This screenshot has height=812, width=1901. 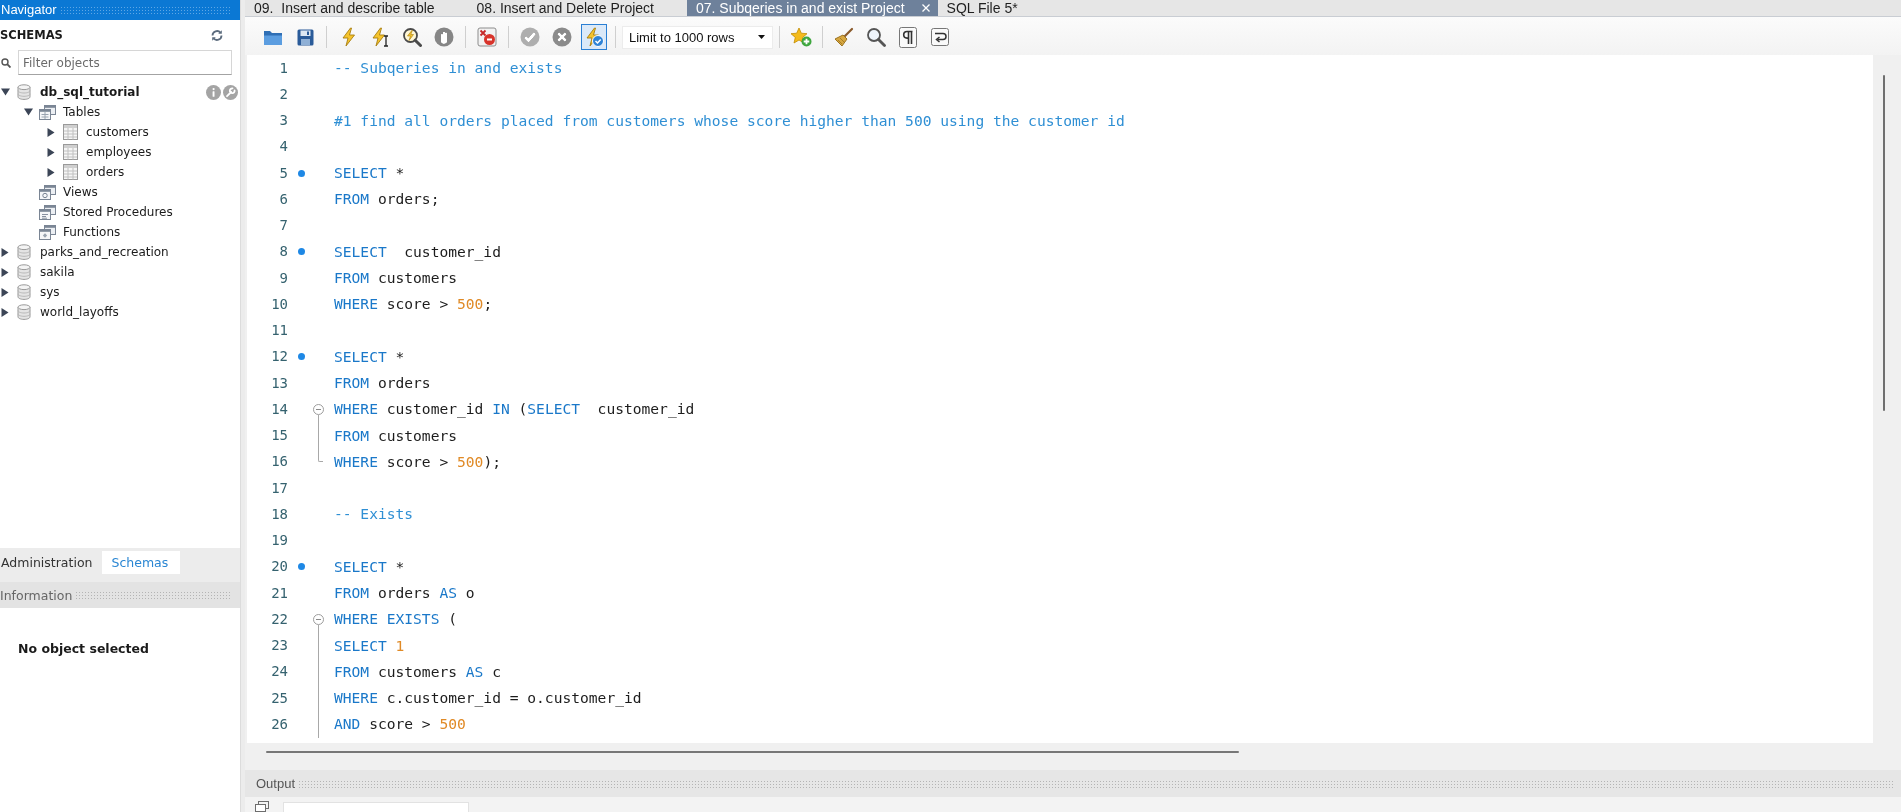 What do you see at coordinates (374, 514) in the screenshot?
I see `code-line: -- Exists` at bounding box center [374, 514].